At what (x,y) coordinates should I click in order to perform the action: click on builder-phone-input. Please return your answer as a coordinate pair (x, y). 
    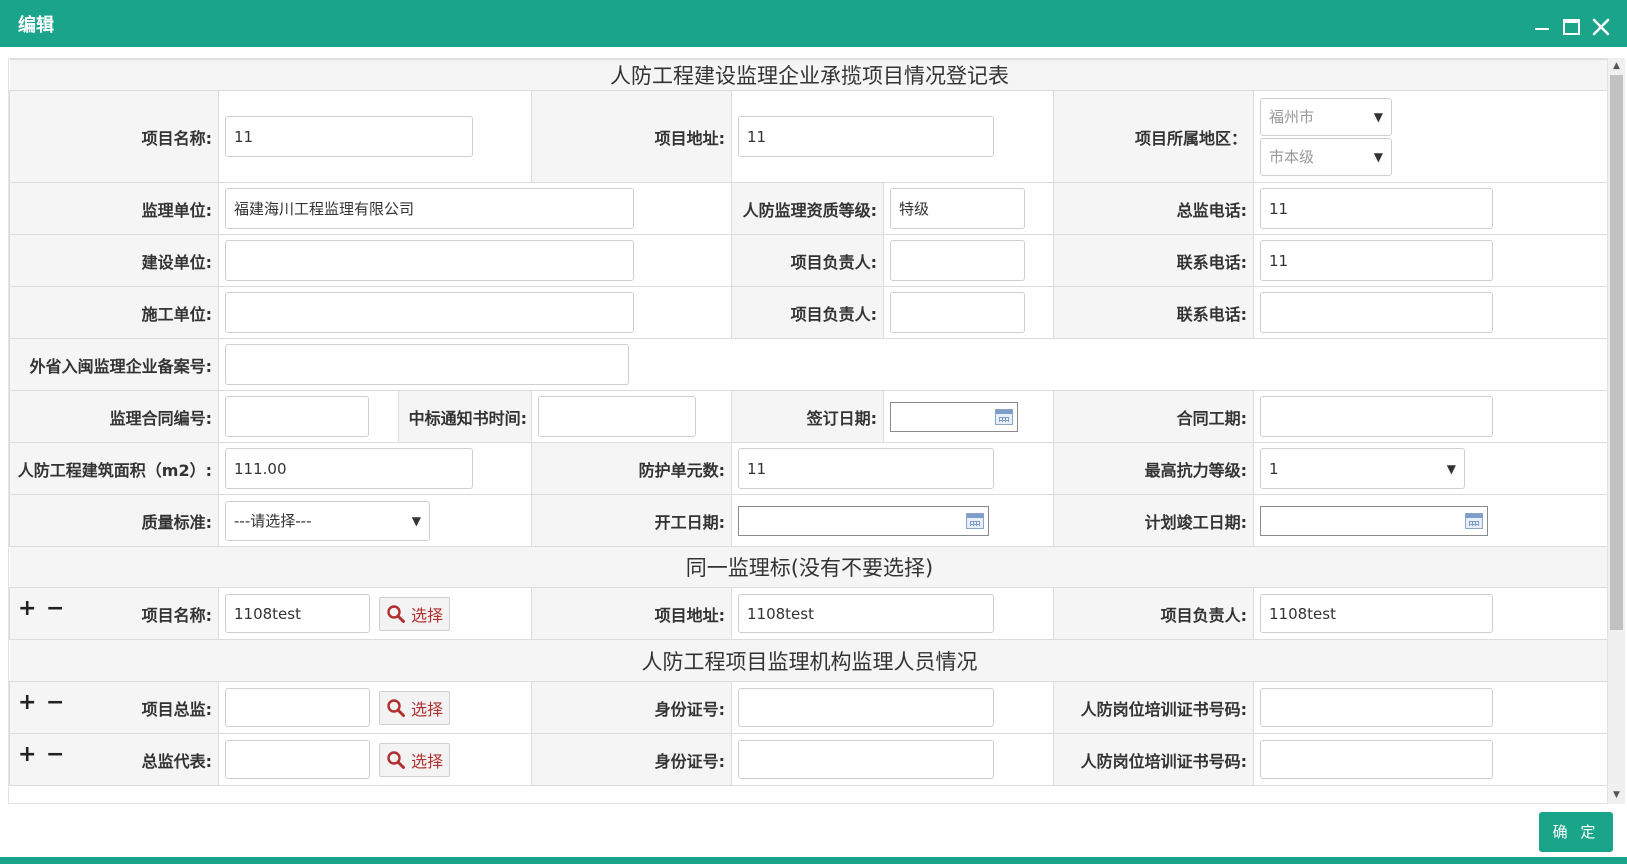
    Looking at the image, I should click on (1376, 312).